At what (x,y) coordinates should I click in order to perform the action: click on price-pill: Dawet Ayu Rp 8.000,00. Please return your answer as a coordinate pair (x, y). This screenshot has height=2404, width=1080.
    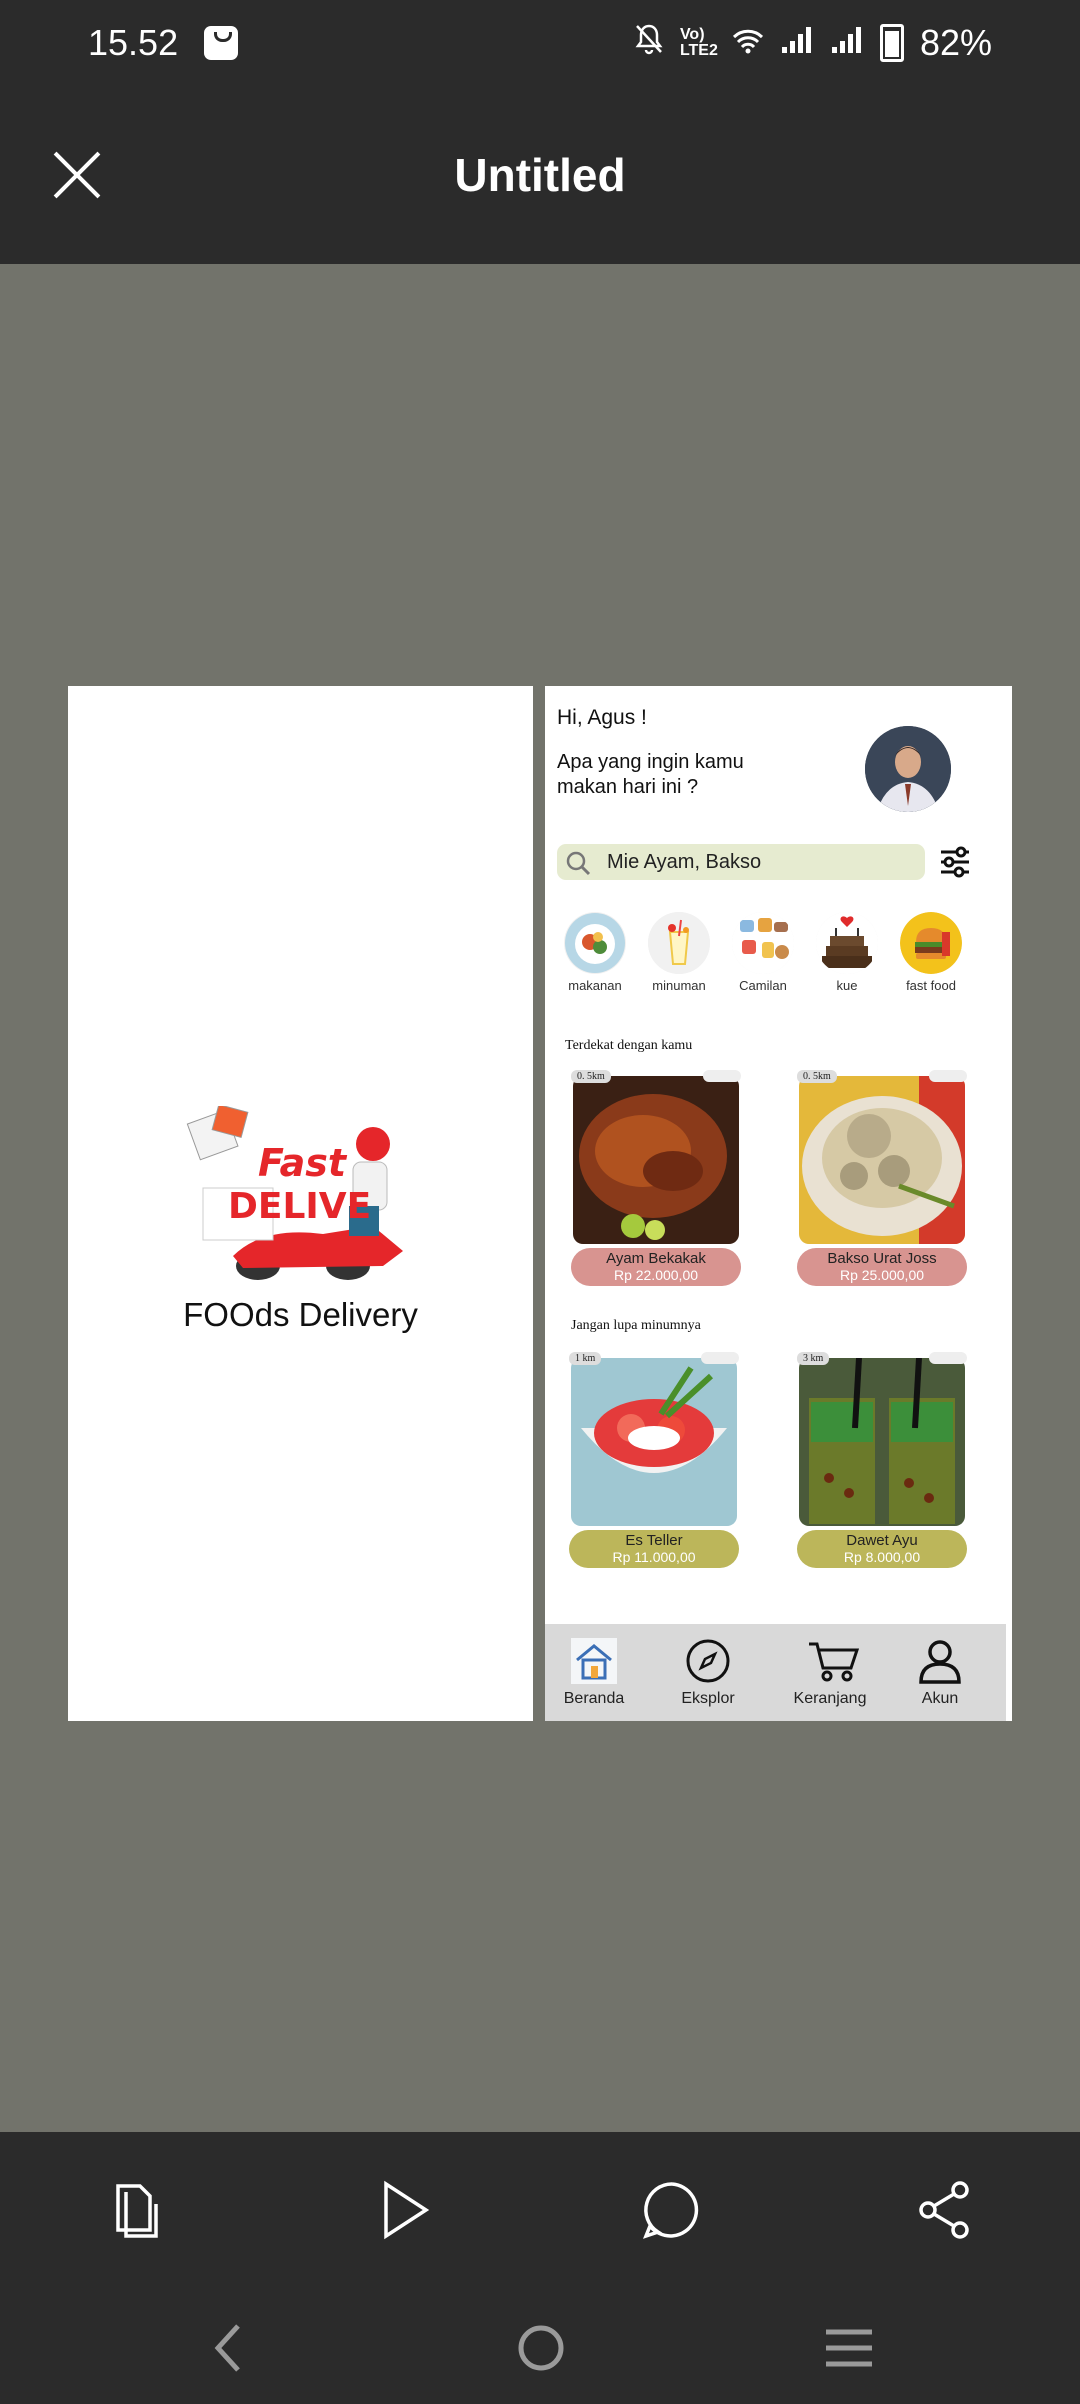
    Looking at the image, I should click on (882, 1549).